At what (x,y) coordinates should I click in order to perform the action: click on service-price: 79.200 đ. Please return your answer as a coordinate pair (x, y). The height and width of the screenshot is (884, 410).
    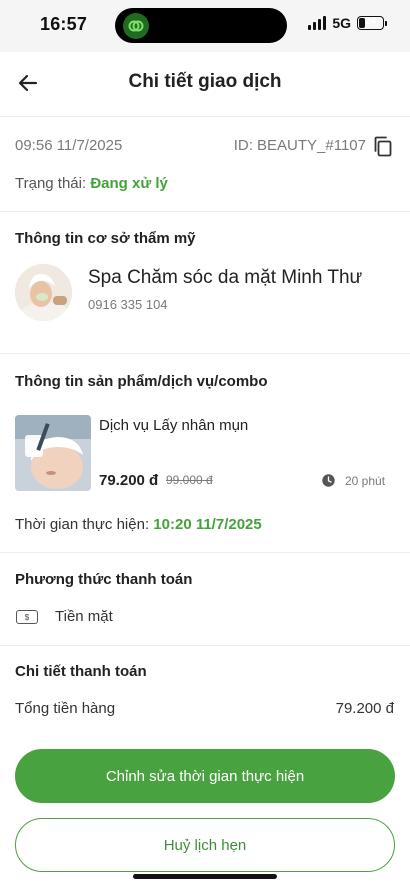
    Looking at the image, I should click on (129, 480).